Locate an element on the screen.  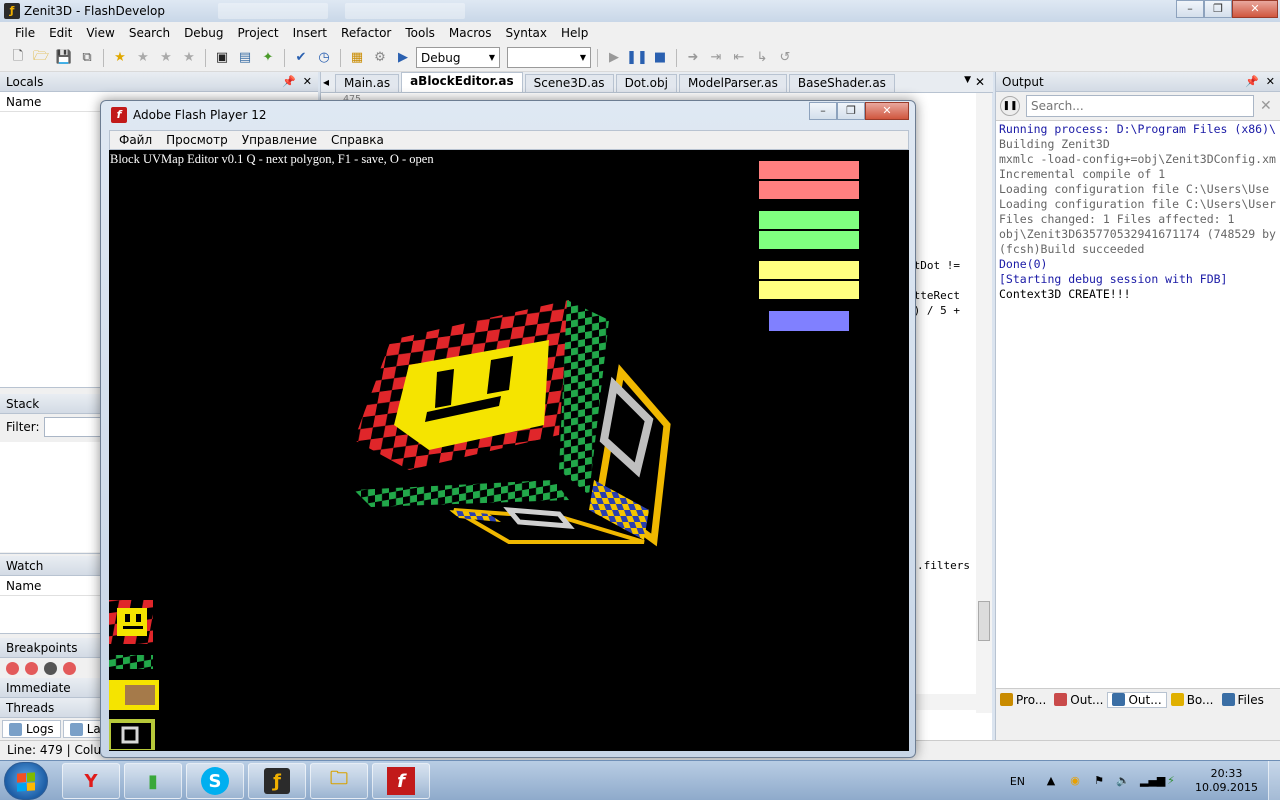
close-button: ✕ is located at coordinates (1255, 9).